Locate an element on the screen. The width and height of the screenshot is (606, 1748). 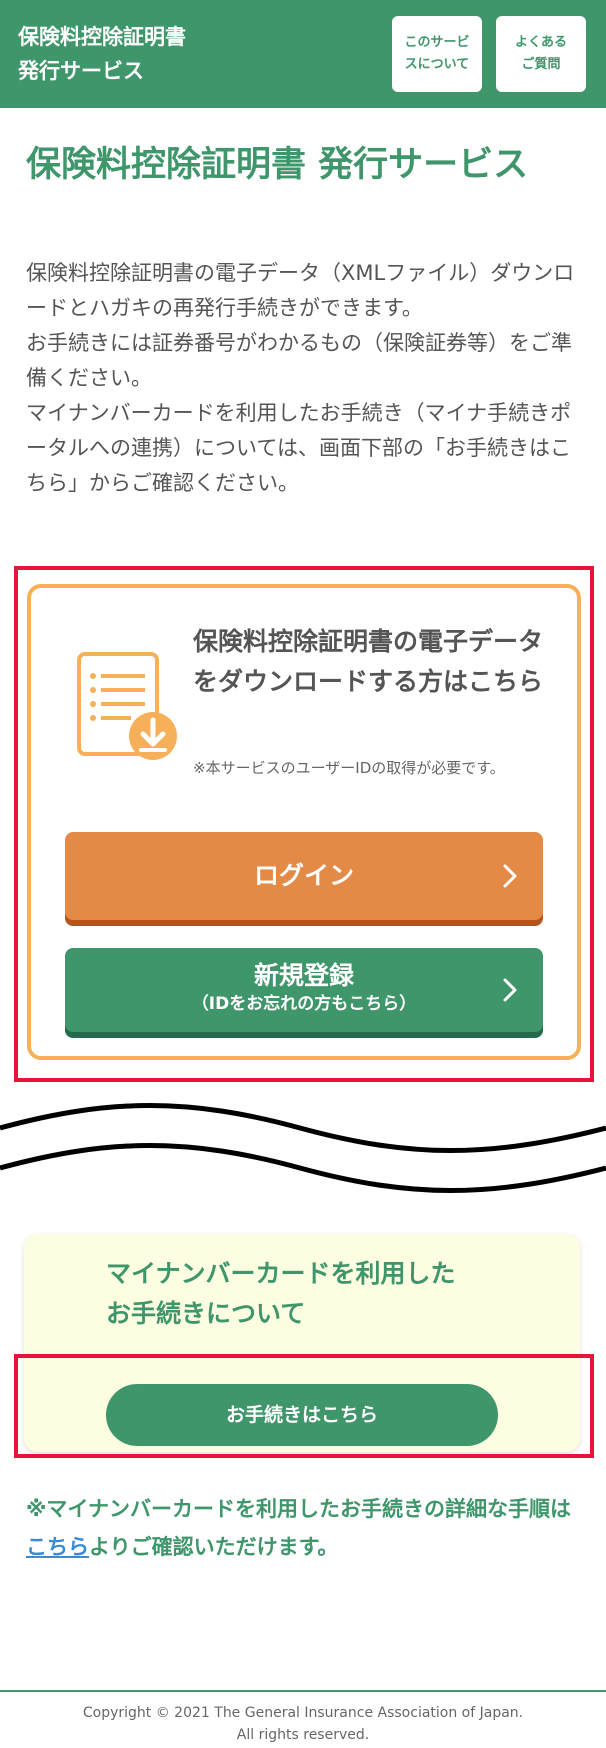
faq-button: よくある ご質問 is located at coordinates (541, 54).